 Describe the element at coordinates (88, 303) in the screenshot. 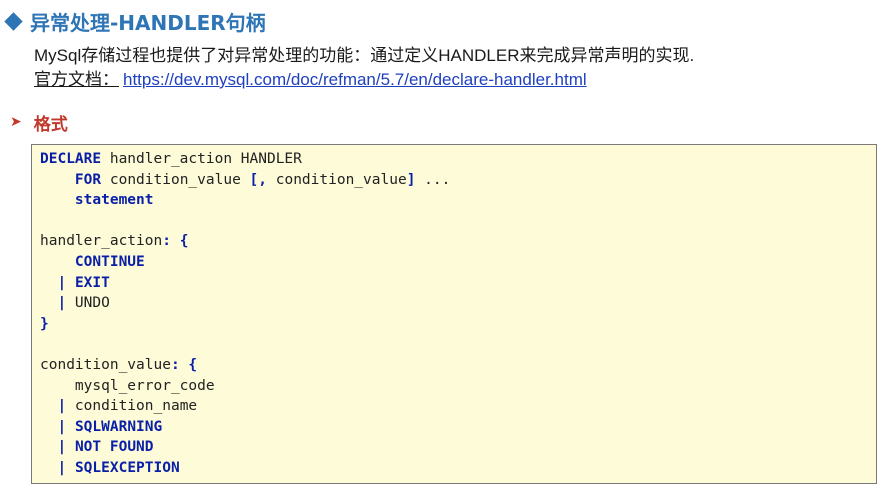

I see `code-text: UNDO` at that location.